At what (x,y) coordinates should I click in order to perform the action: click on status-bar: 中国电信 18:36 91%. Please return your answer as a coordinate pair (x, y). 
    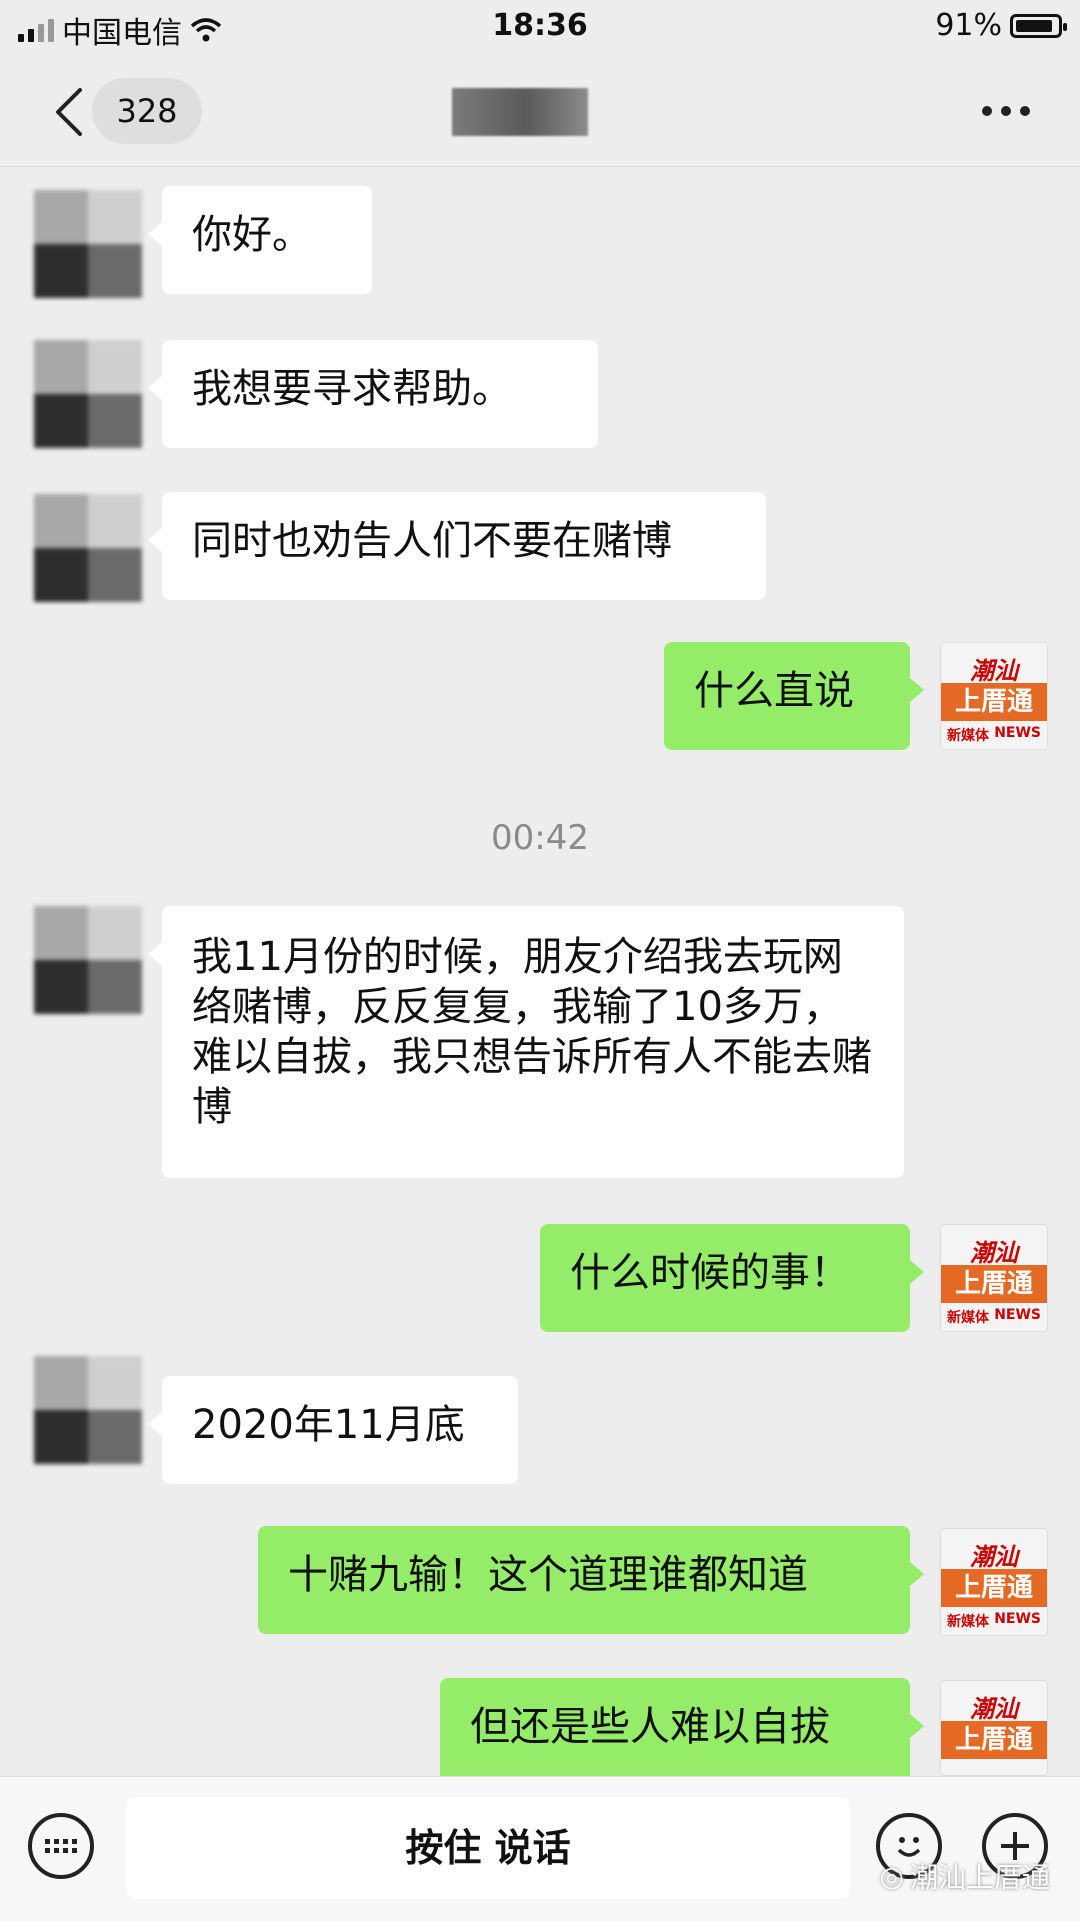
    Looking at the image, I should click on (540, 27).